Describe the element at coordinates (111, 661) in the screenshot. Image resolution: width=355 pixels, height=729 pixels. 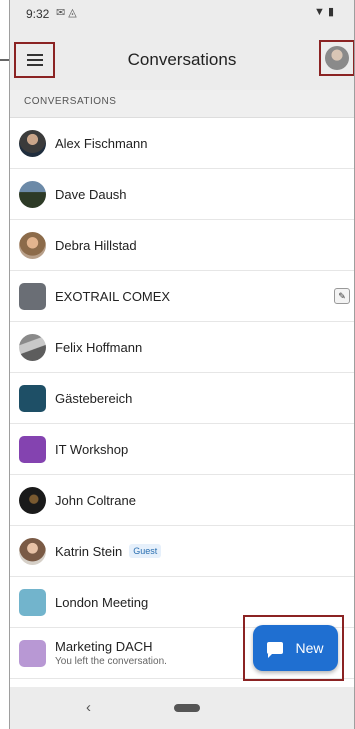
I see `conversation-subtitle: You left the conversation.` at that location.